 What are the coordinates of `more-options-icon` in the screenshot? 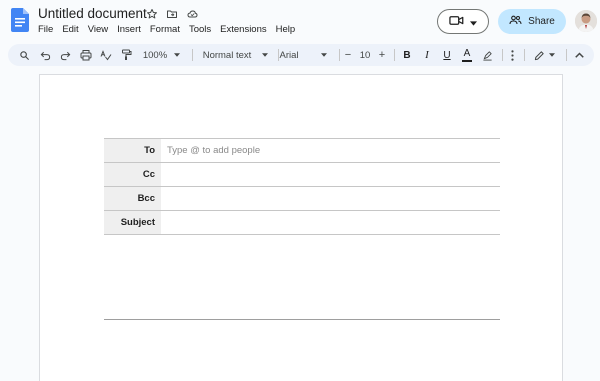 It's located at (512, 55).